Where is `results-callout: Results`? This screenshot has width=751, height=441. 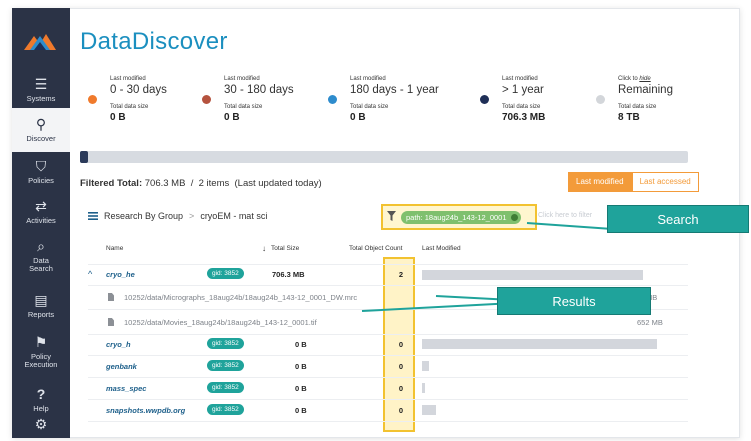 results-callout: Results is located at coordinates (574, 301).